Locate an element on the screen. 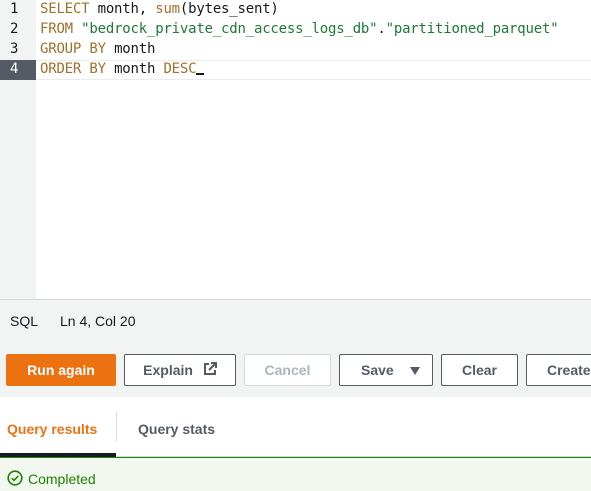 The height and width of the screenshot is (491, 591). cursor-position: Ln 4, Col 20 is located at coordinates (98, 321).